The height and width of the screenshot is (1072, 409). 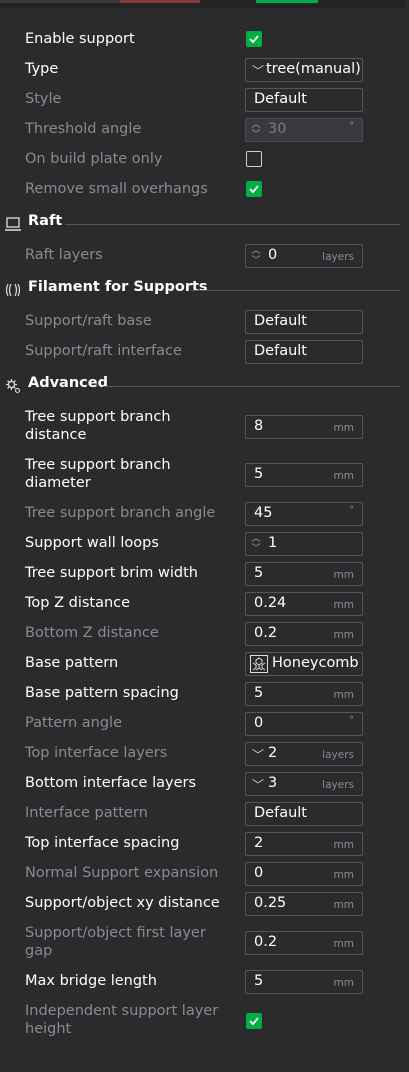 I want to click on top-interface-layers-value: 2, so click(x=273, y=753).